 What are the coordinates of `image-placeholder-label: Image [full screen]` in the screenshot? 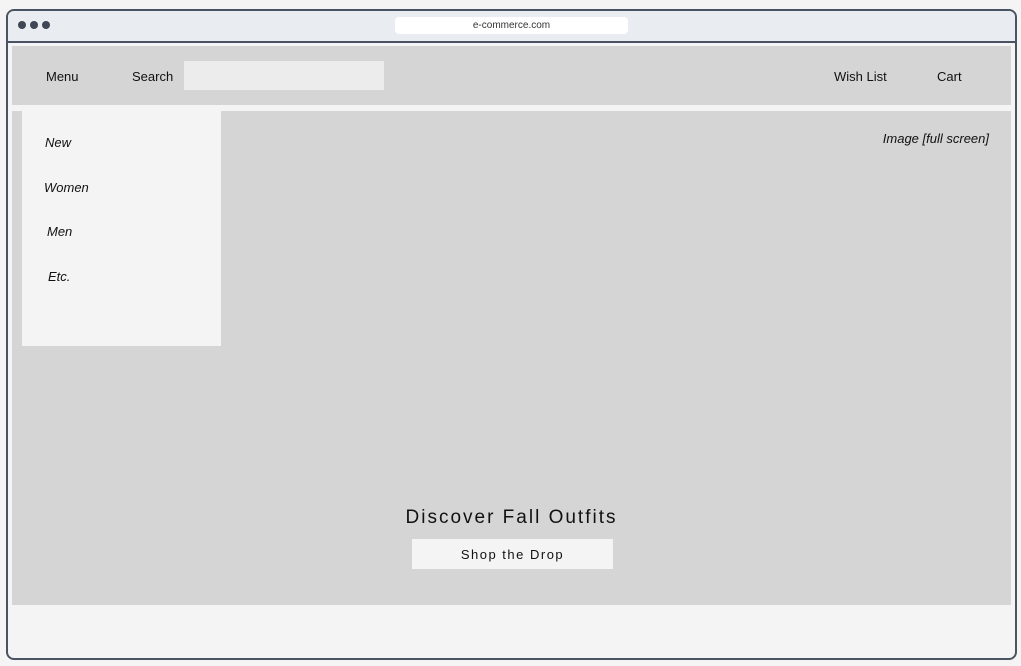 It's located at (935, 138).